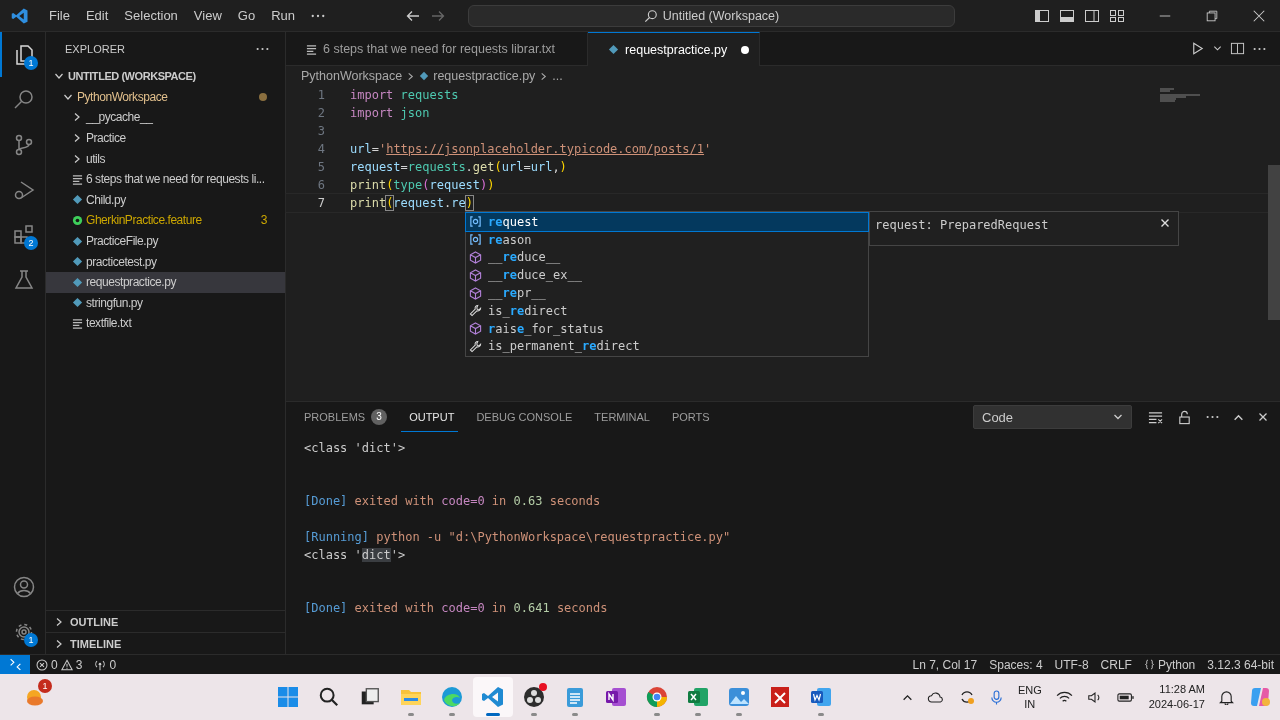 The height and width of the screenshot is (720, 1280). Describe the element at coordinates (657, 697) in the screenshot. I see `round-browser-icon` at that location.